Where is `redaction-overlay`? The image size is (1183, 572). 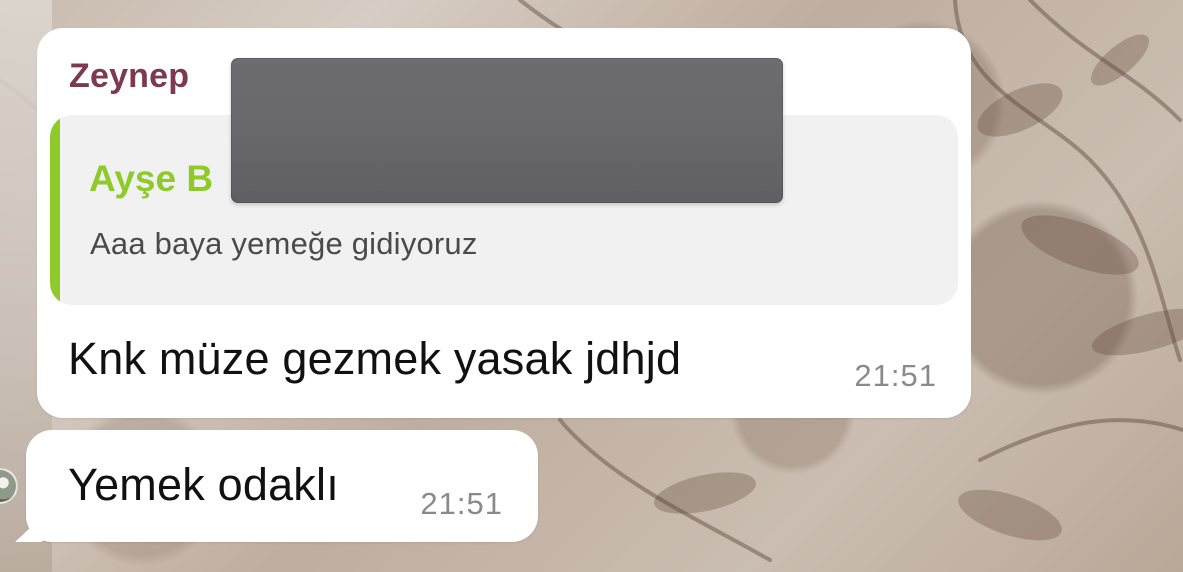 redaction-overlay is located at coordinates (507, 130).